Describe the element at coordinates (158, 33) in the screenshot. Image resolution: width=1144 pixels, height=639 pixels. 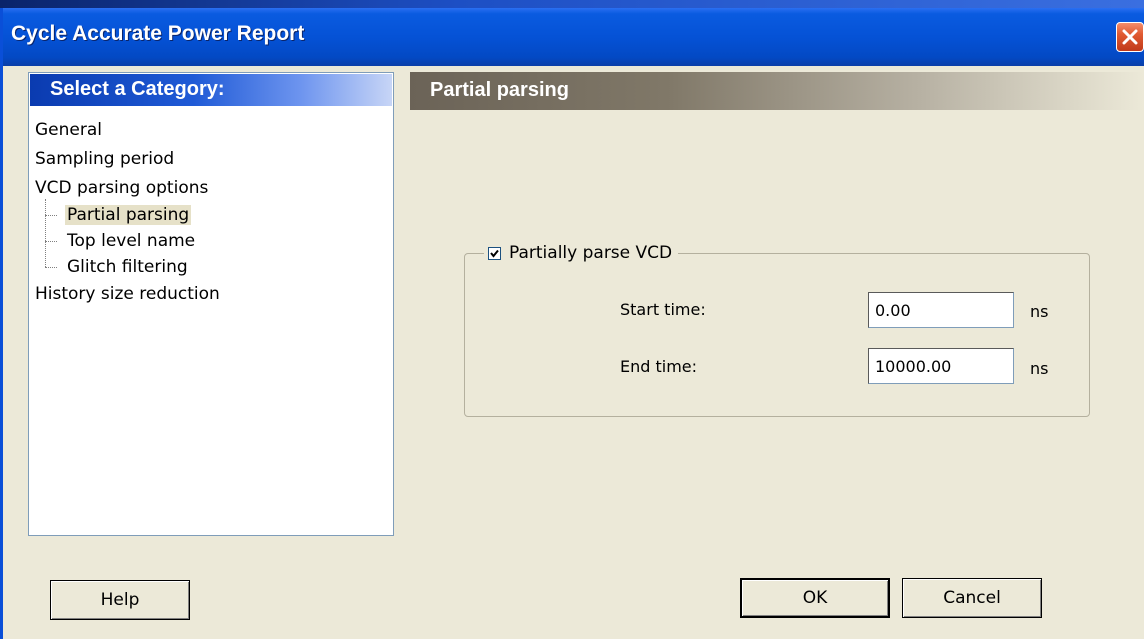
I see `window-title: Cycle Accurate Power Report` at that location.